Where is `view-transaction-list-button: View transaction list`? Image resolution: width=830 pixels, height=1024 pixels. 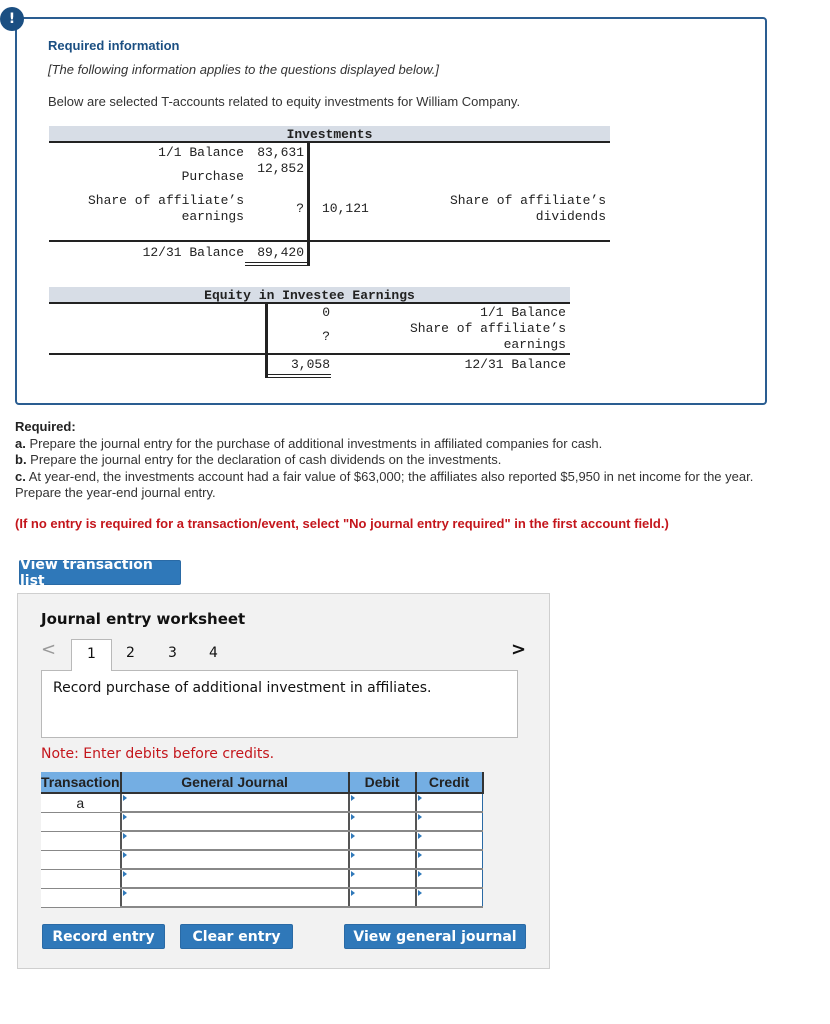
view-transaction-list-button: View transaction list is located at coordinates (100, 573).